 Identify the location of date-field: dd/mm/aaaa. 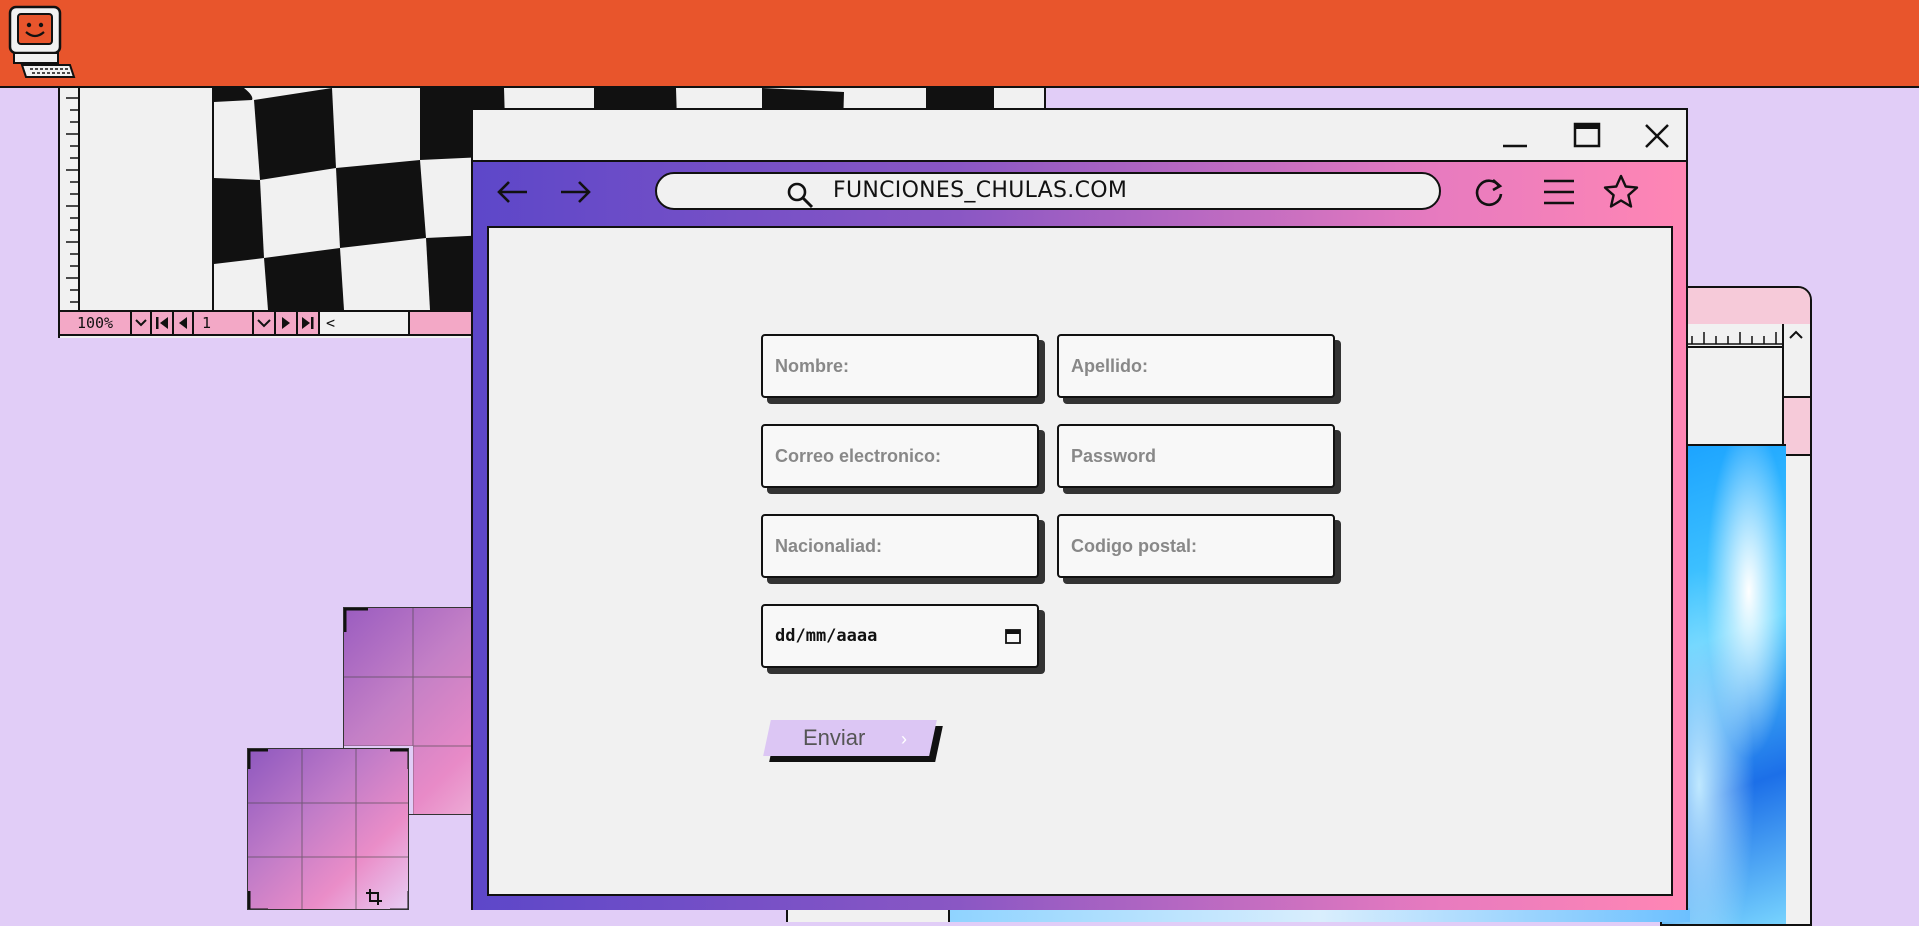
(900, 636).